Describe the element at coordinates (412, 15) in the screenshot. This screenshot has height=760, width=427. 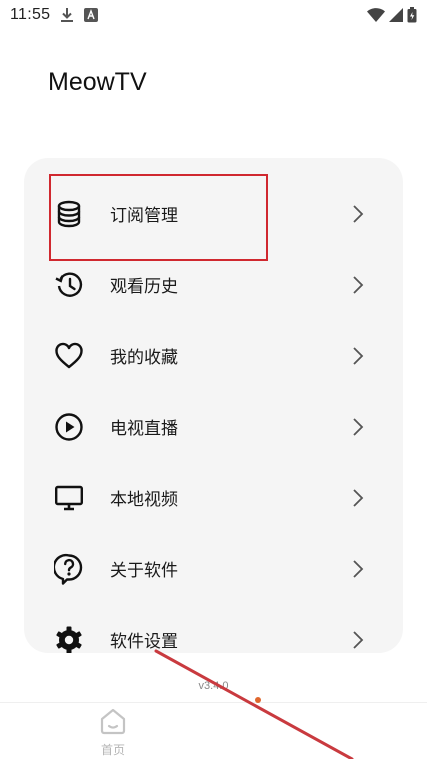
I see `battery-icon` at that location.